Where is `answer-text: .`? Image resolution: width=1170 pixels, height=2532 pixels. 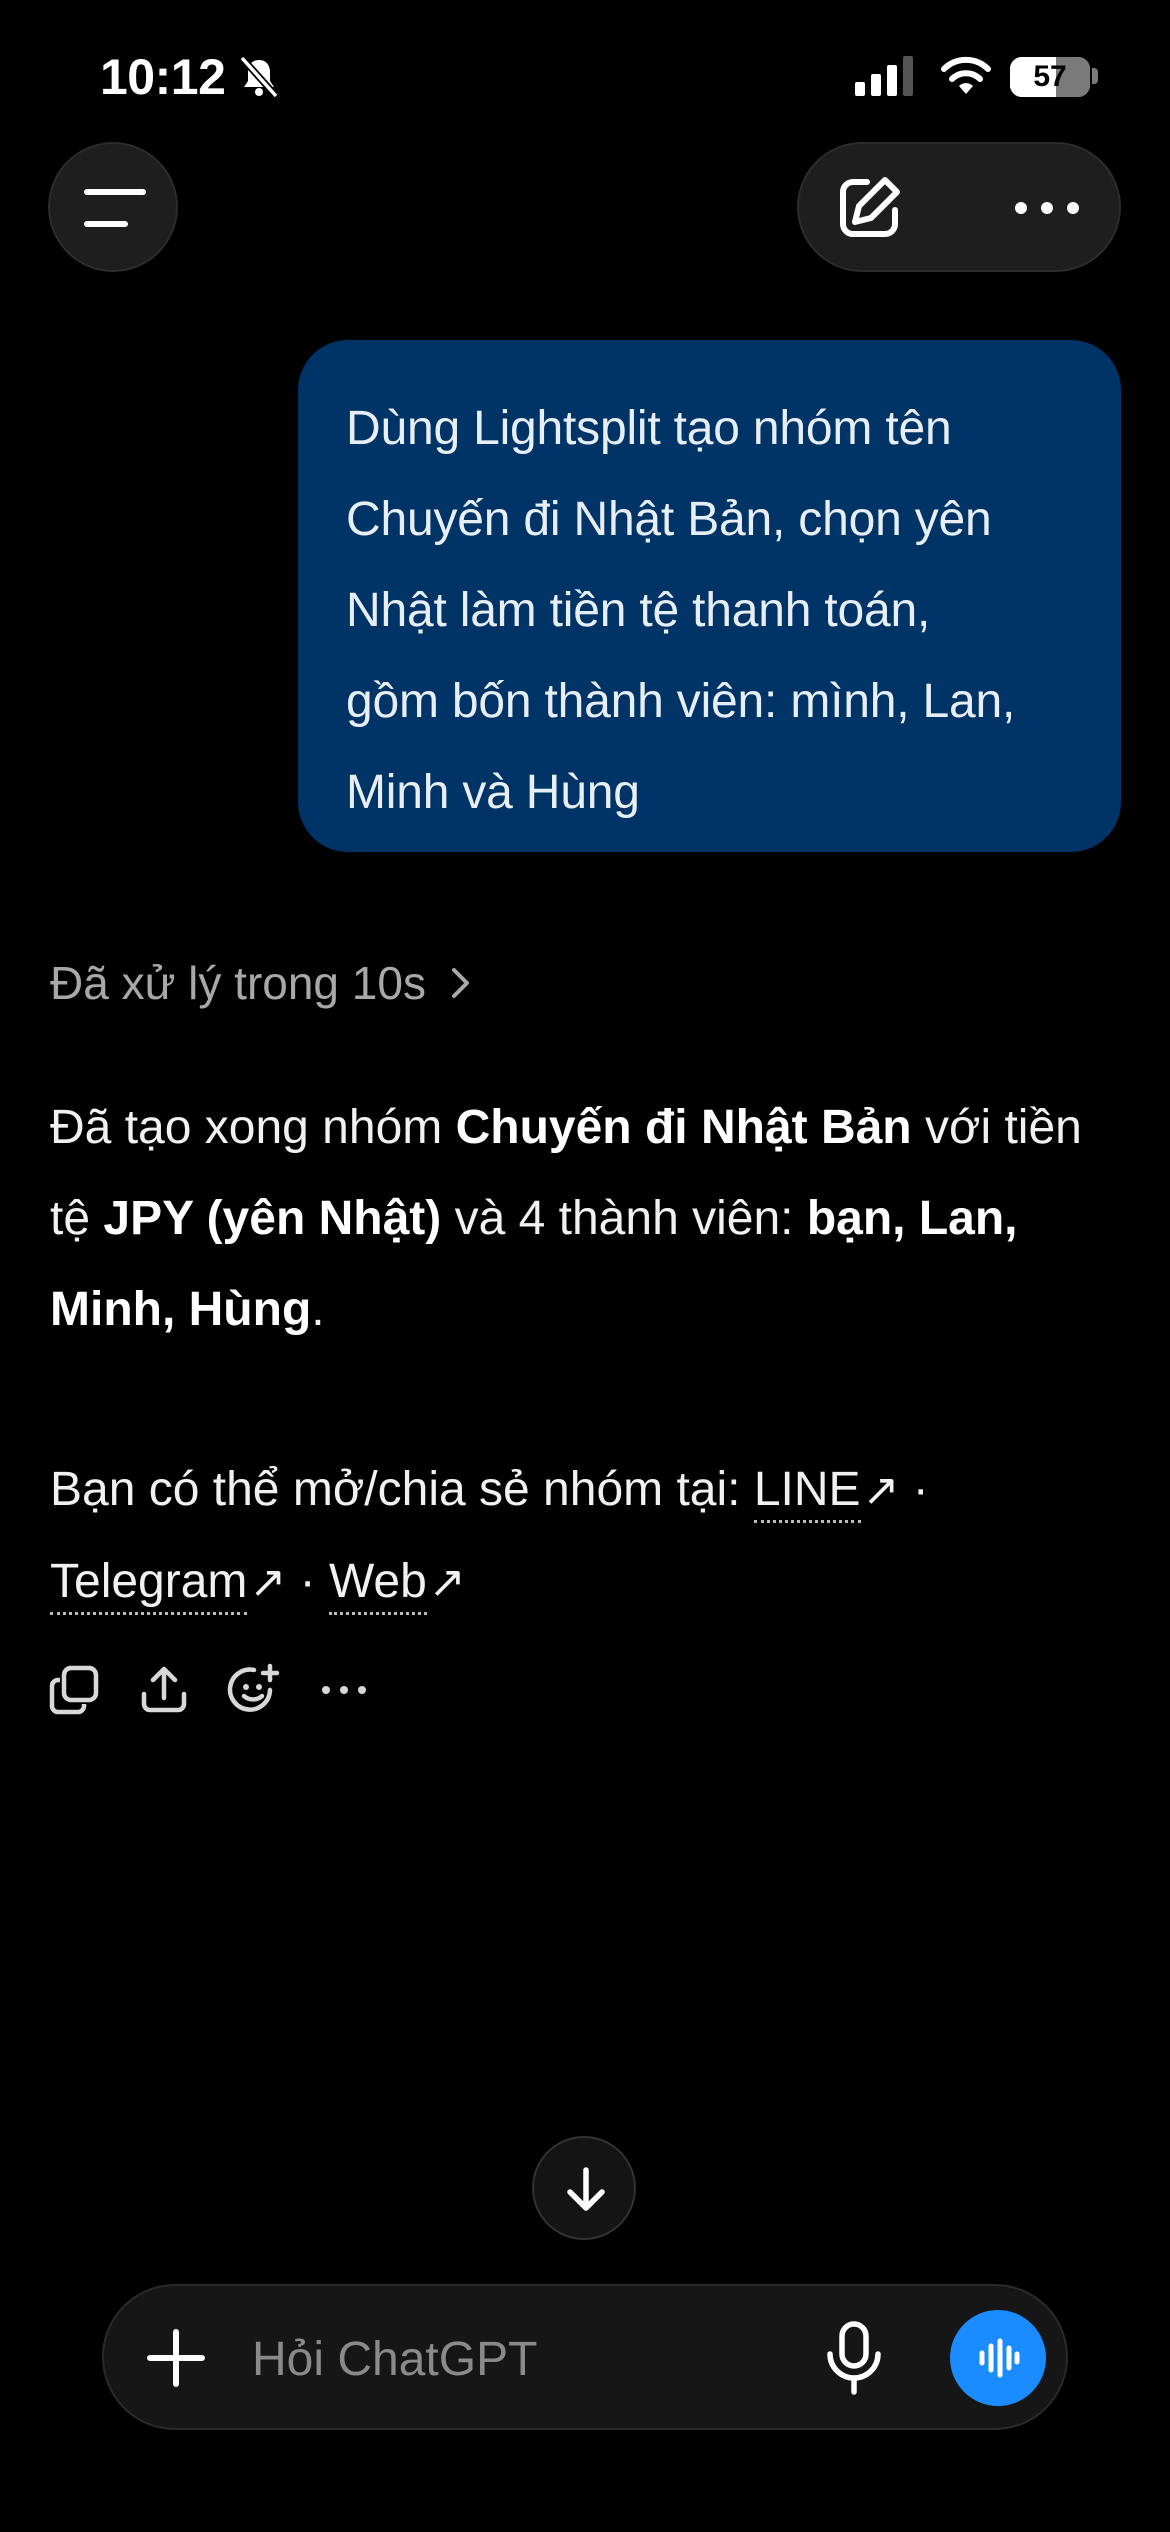 answer-text: . is located at coordinates (318, 1309).